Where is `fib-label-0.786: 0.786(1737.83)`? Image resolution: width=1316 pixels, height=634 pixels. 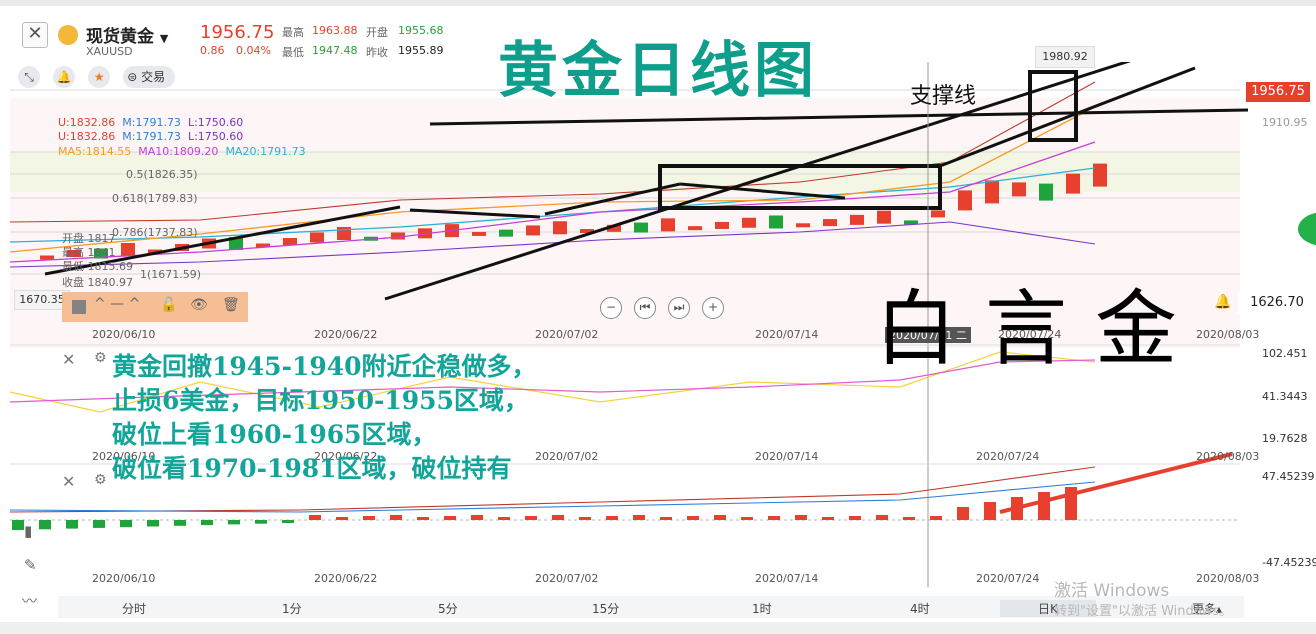 fib-label-0.786: 0.786(1737.83) is located at coordinates (155, 232).